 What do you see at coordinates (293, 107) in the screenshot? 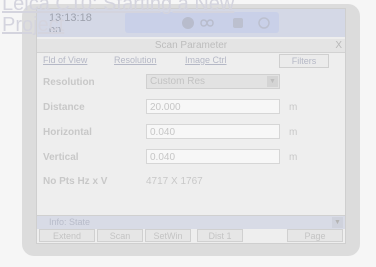
I see `distance-unit: m` at bounding box center [293, 107].